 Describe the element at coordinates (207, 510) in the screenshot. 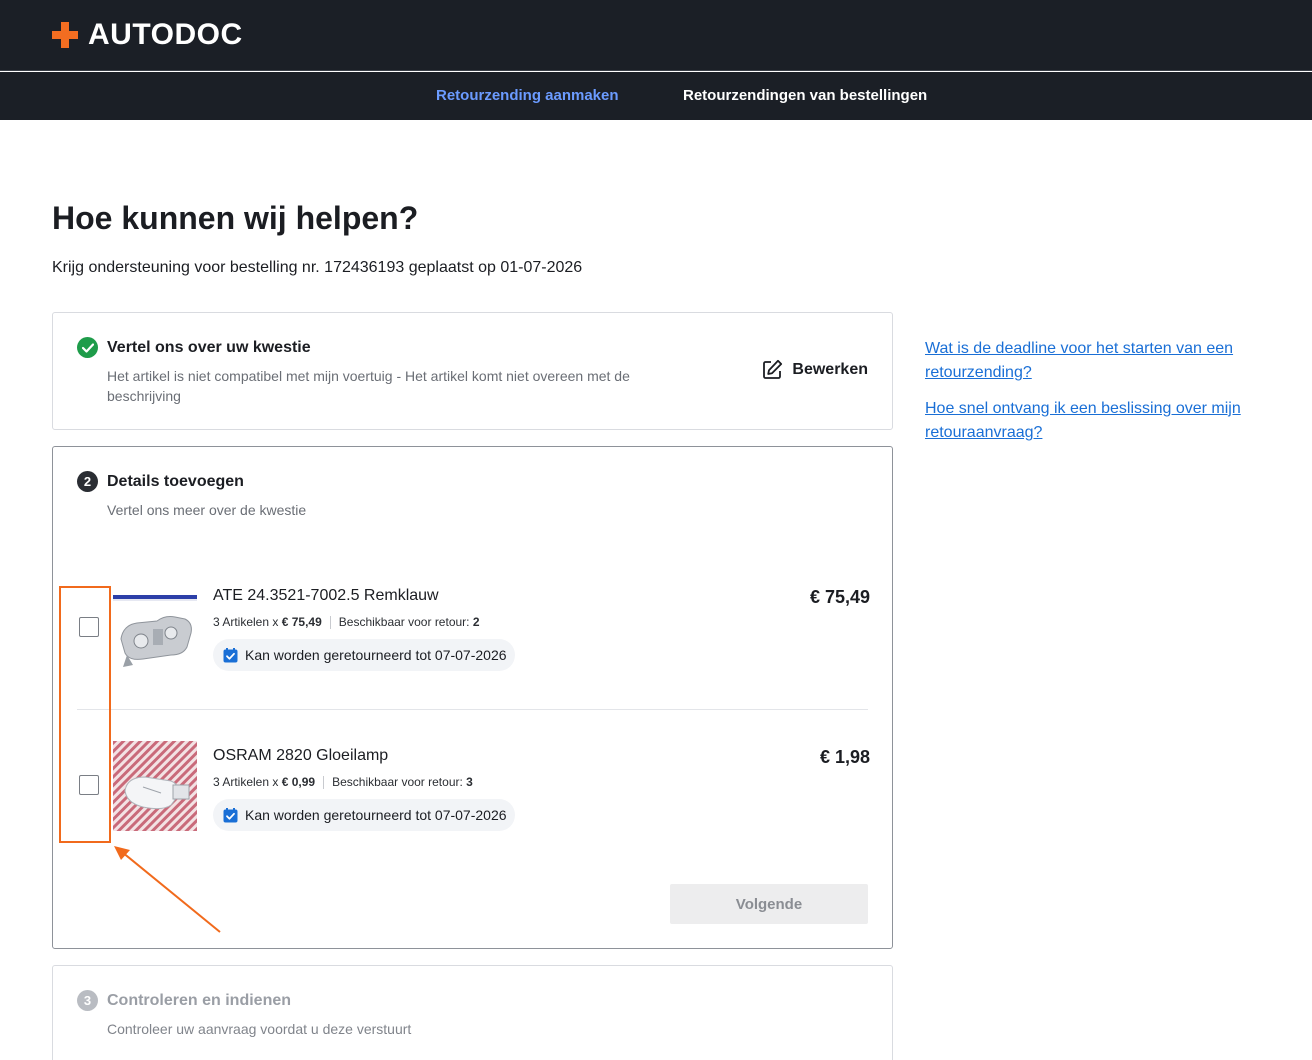

I see `step-2-description: Vertel ons meer over de kwestie` at that location.